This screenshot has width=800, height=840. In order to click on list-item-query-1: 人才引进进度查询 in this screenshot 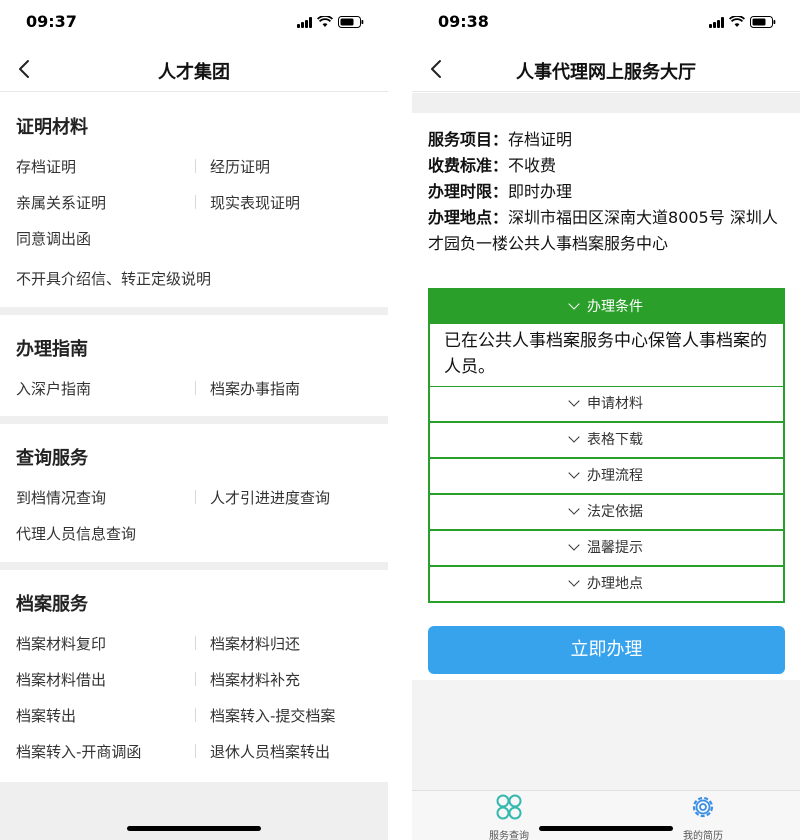, I will do `click(270, 497)`.